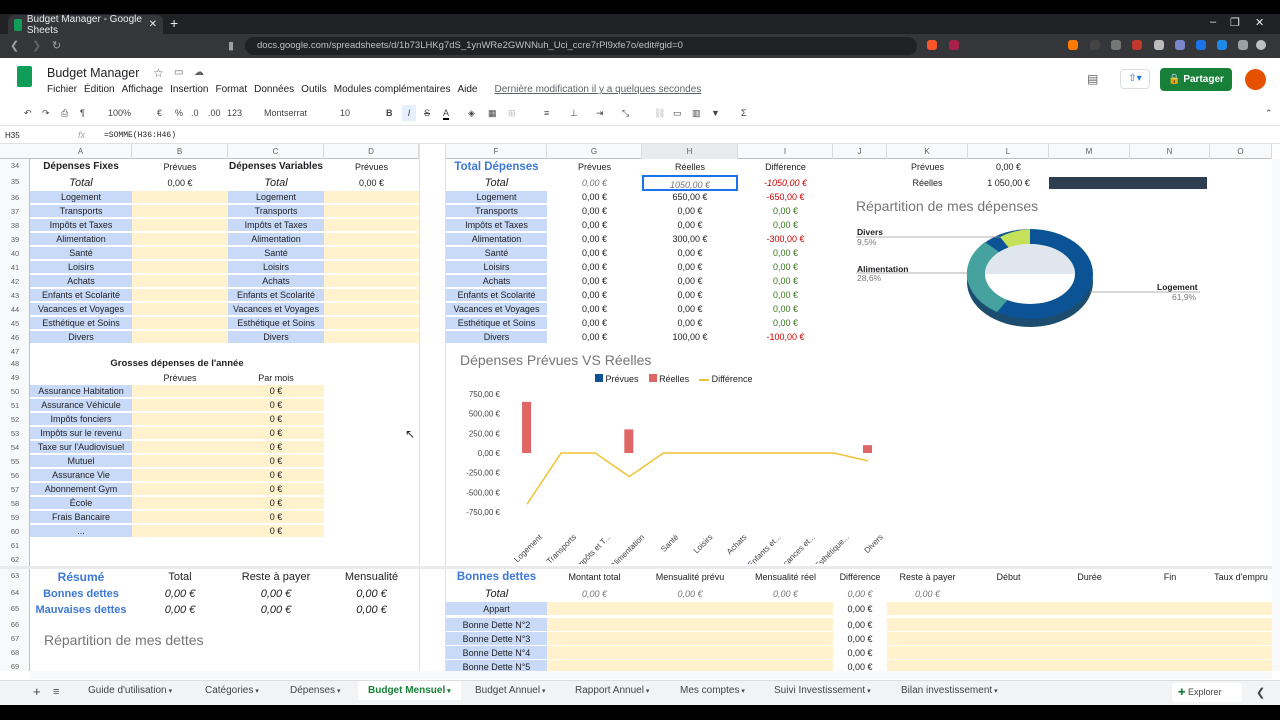 This screenshot has width=1280, height=720. What do you see at coordinates (14, 45) in the screenshot?
I see `back-icon: ❮` at bounding box center [14, 45].